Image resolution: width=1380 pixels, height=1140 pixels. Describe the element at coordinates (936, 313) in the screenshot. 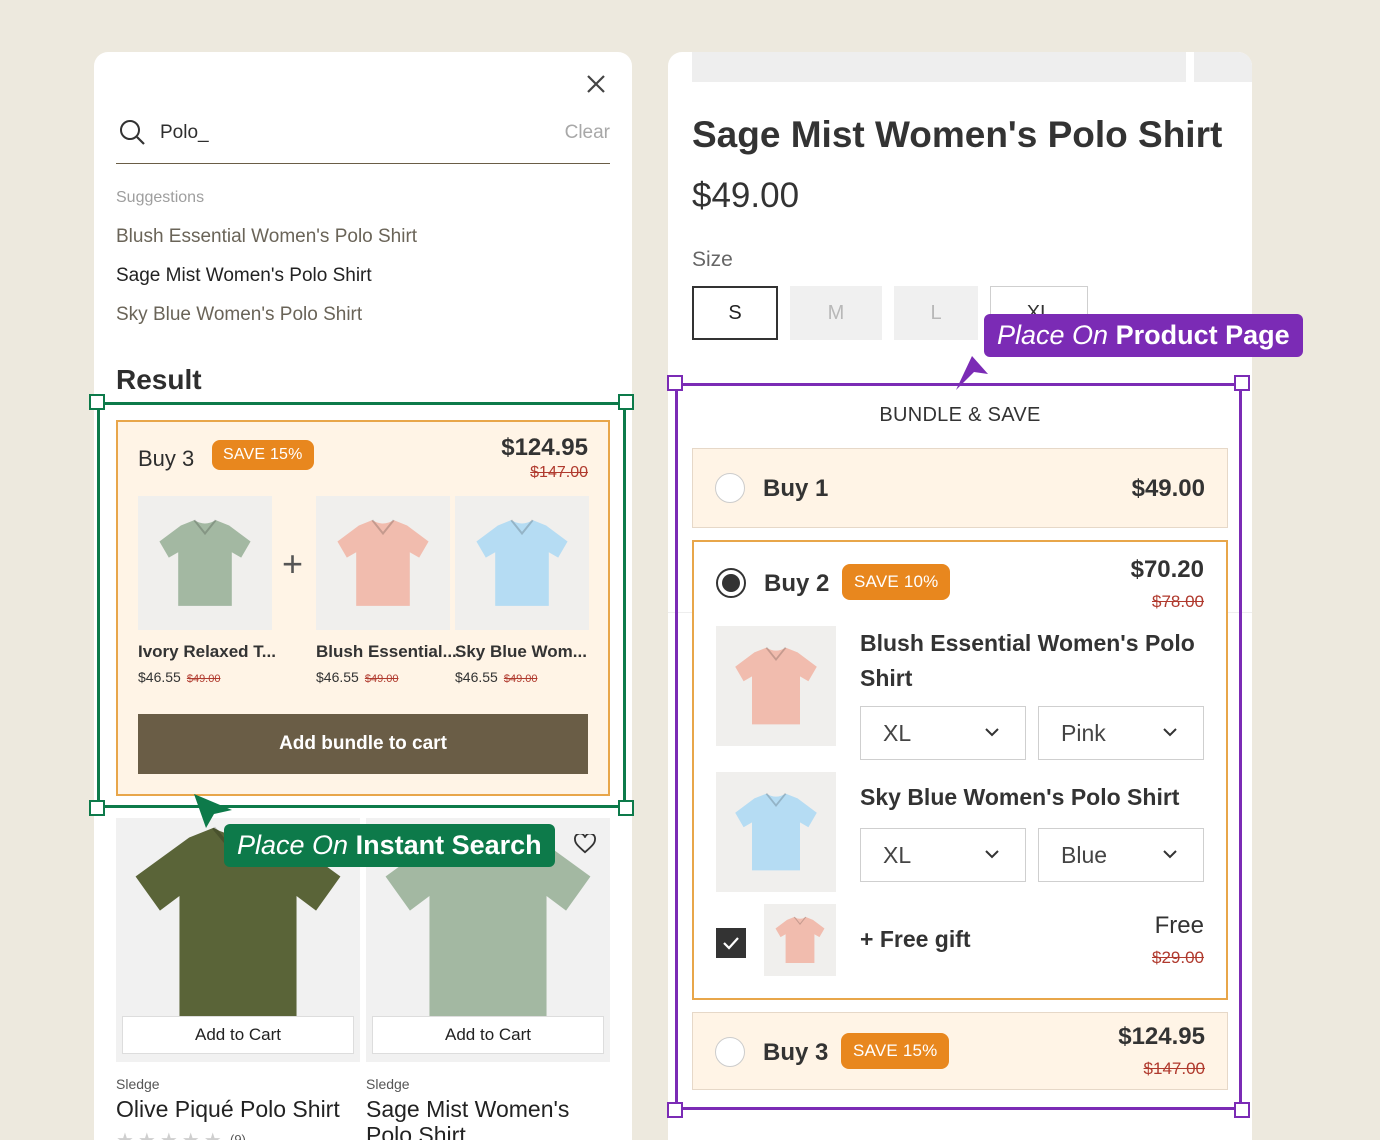

I see `size-option-l: L` at that location.